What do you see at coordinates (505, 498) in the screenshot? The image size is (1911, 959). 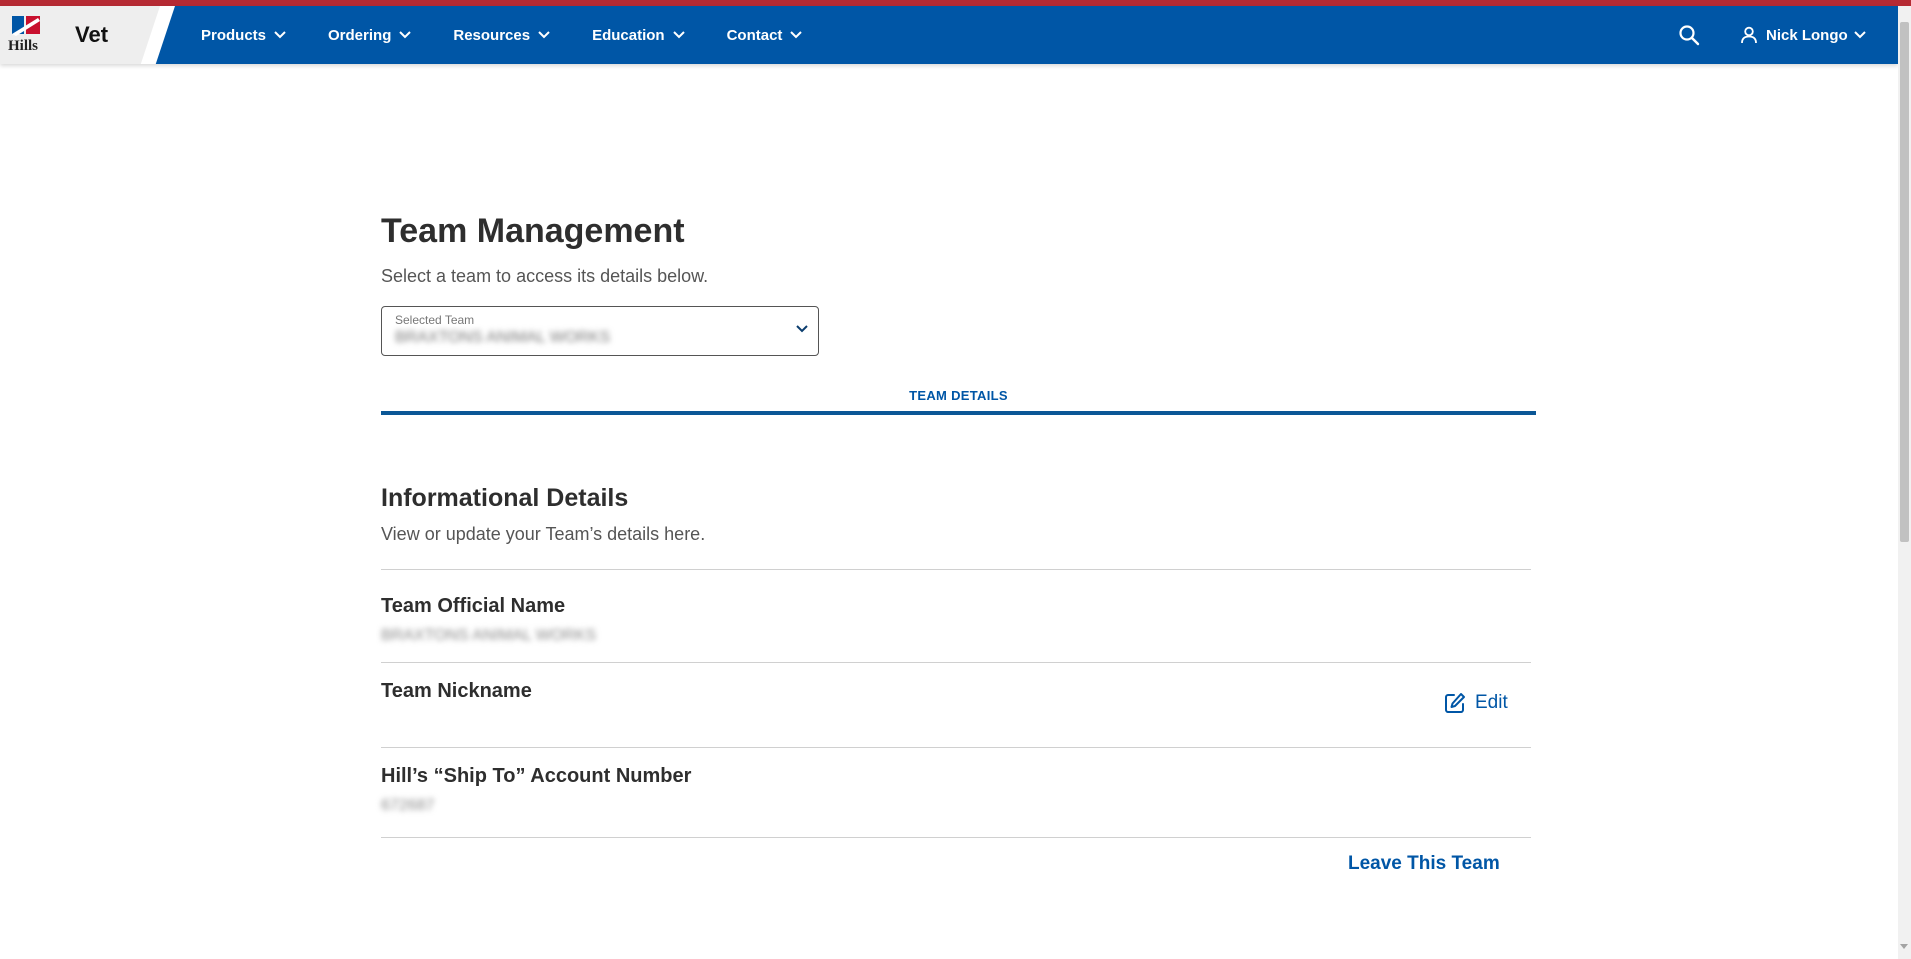 I see `section-title: Informational Details` at bounding box center [505, 498].